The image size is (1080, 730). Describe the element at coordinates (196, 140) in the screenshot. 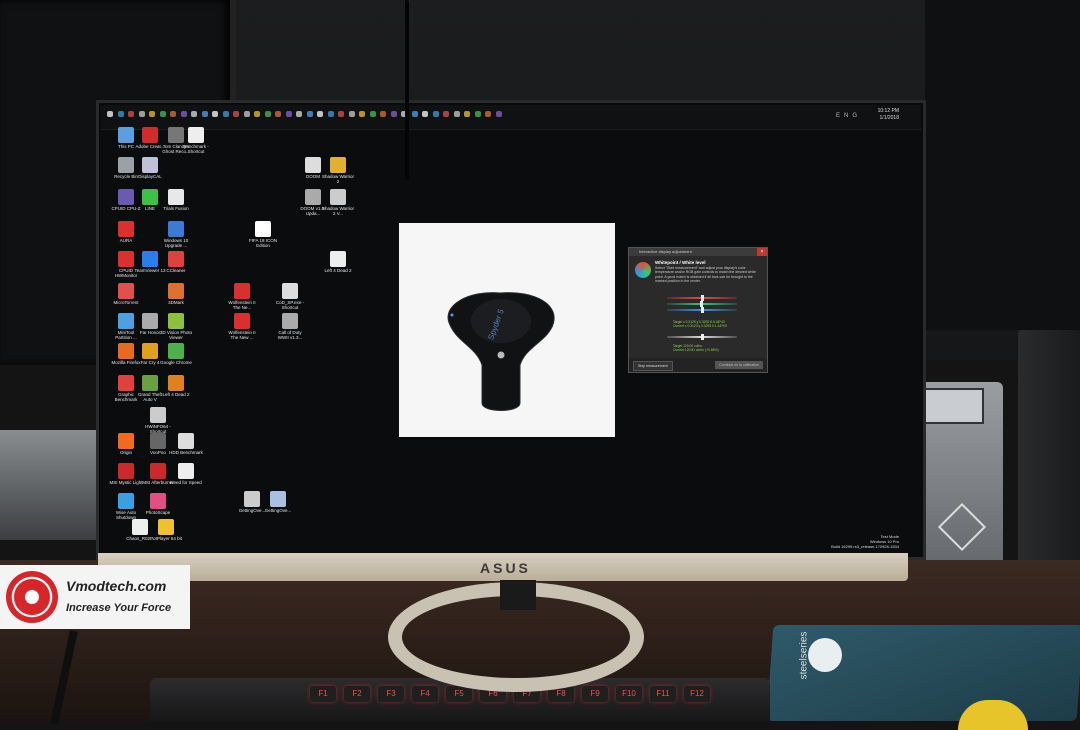

I see `desktop-shortcut-icon: Benchmark - Shortcut` at that location.